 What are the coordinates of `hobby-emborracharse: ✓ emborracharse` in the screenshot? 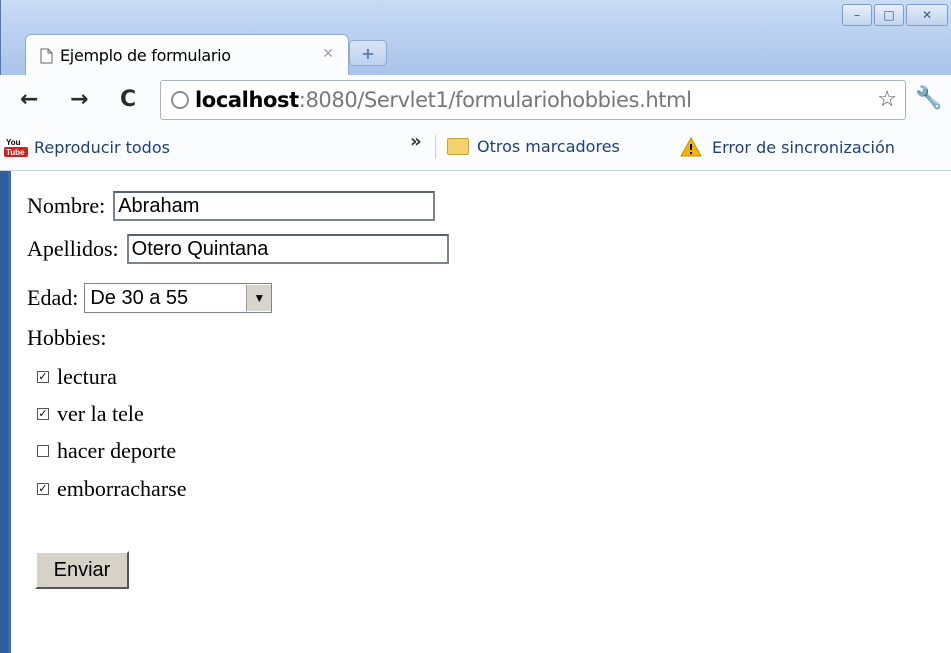 It's located at (111, 489).